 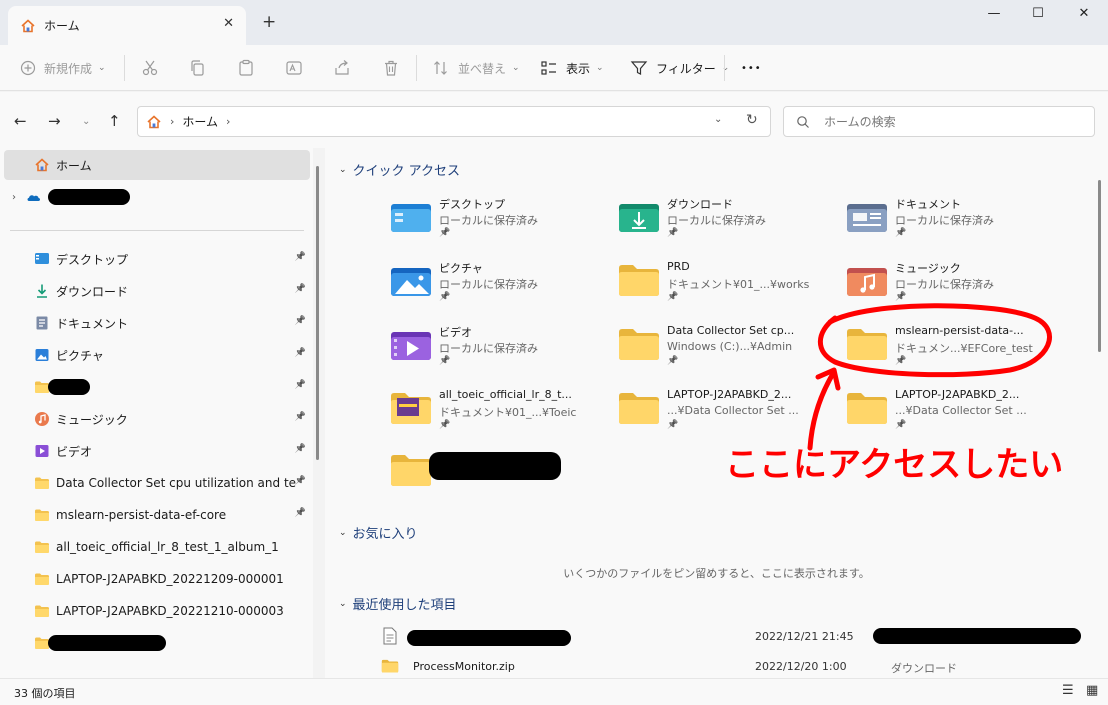 I want to click on quick-access-tile: デスクトップ ローカルに保存済み 📌, so click(x=494, y=223).